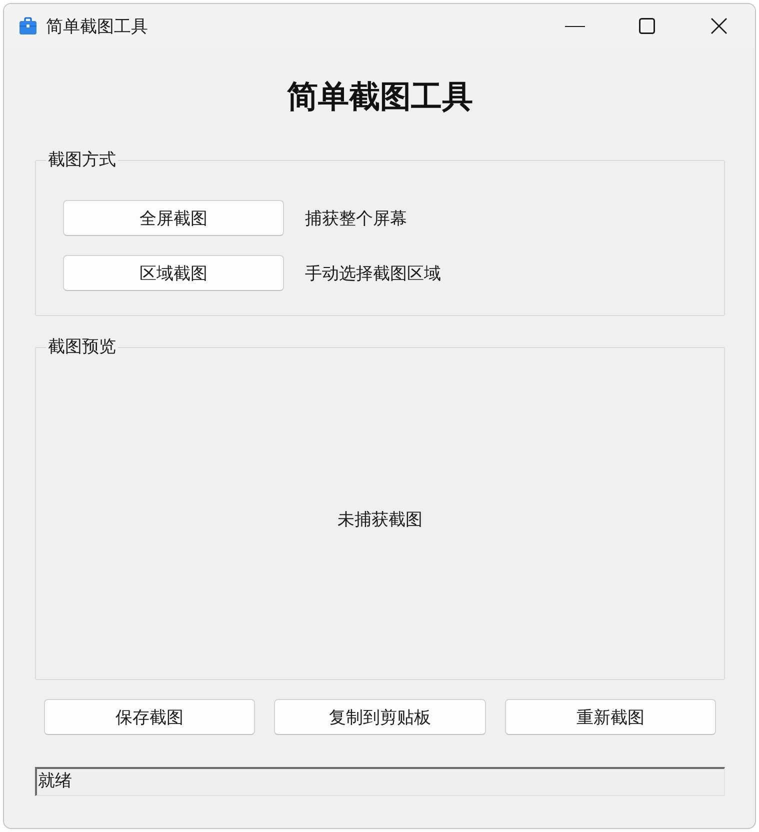 The height and width of the screenshot is (832, 759). Describe the element at coordinates (356, 219) in the screenshot. I see `option-description: 捕获整个屏幕` at that location.